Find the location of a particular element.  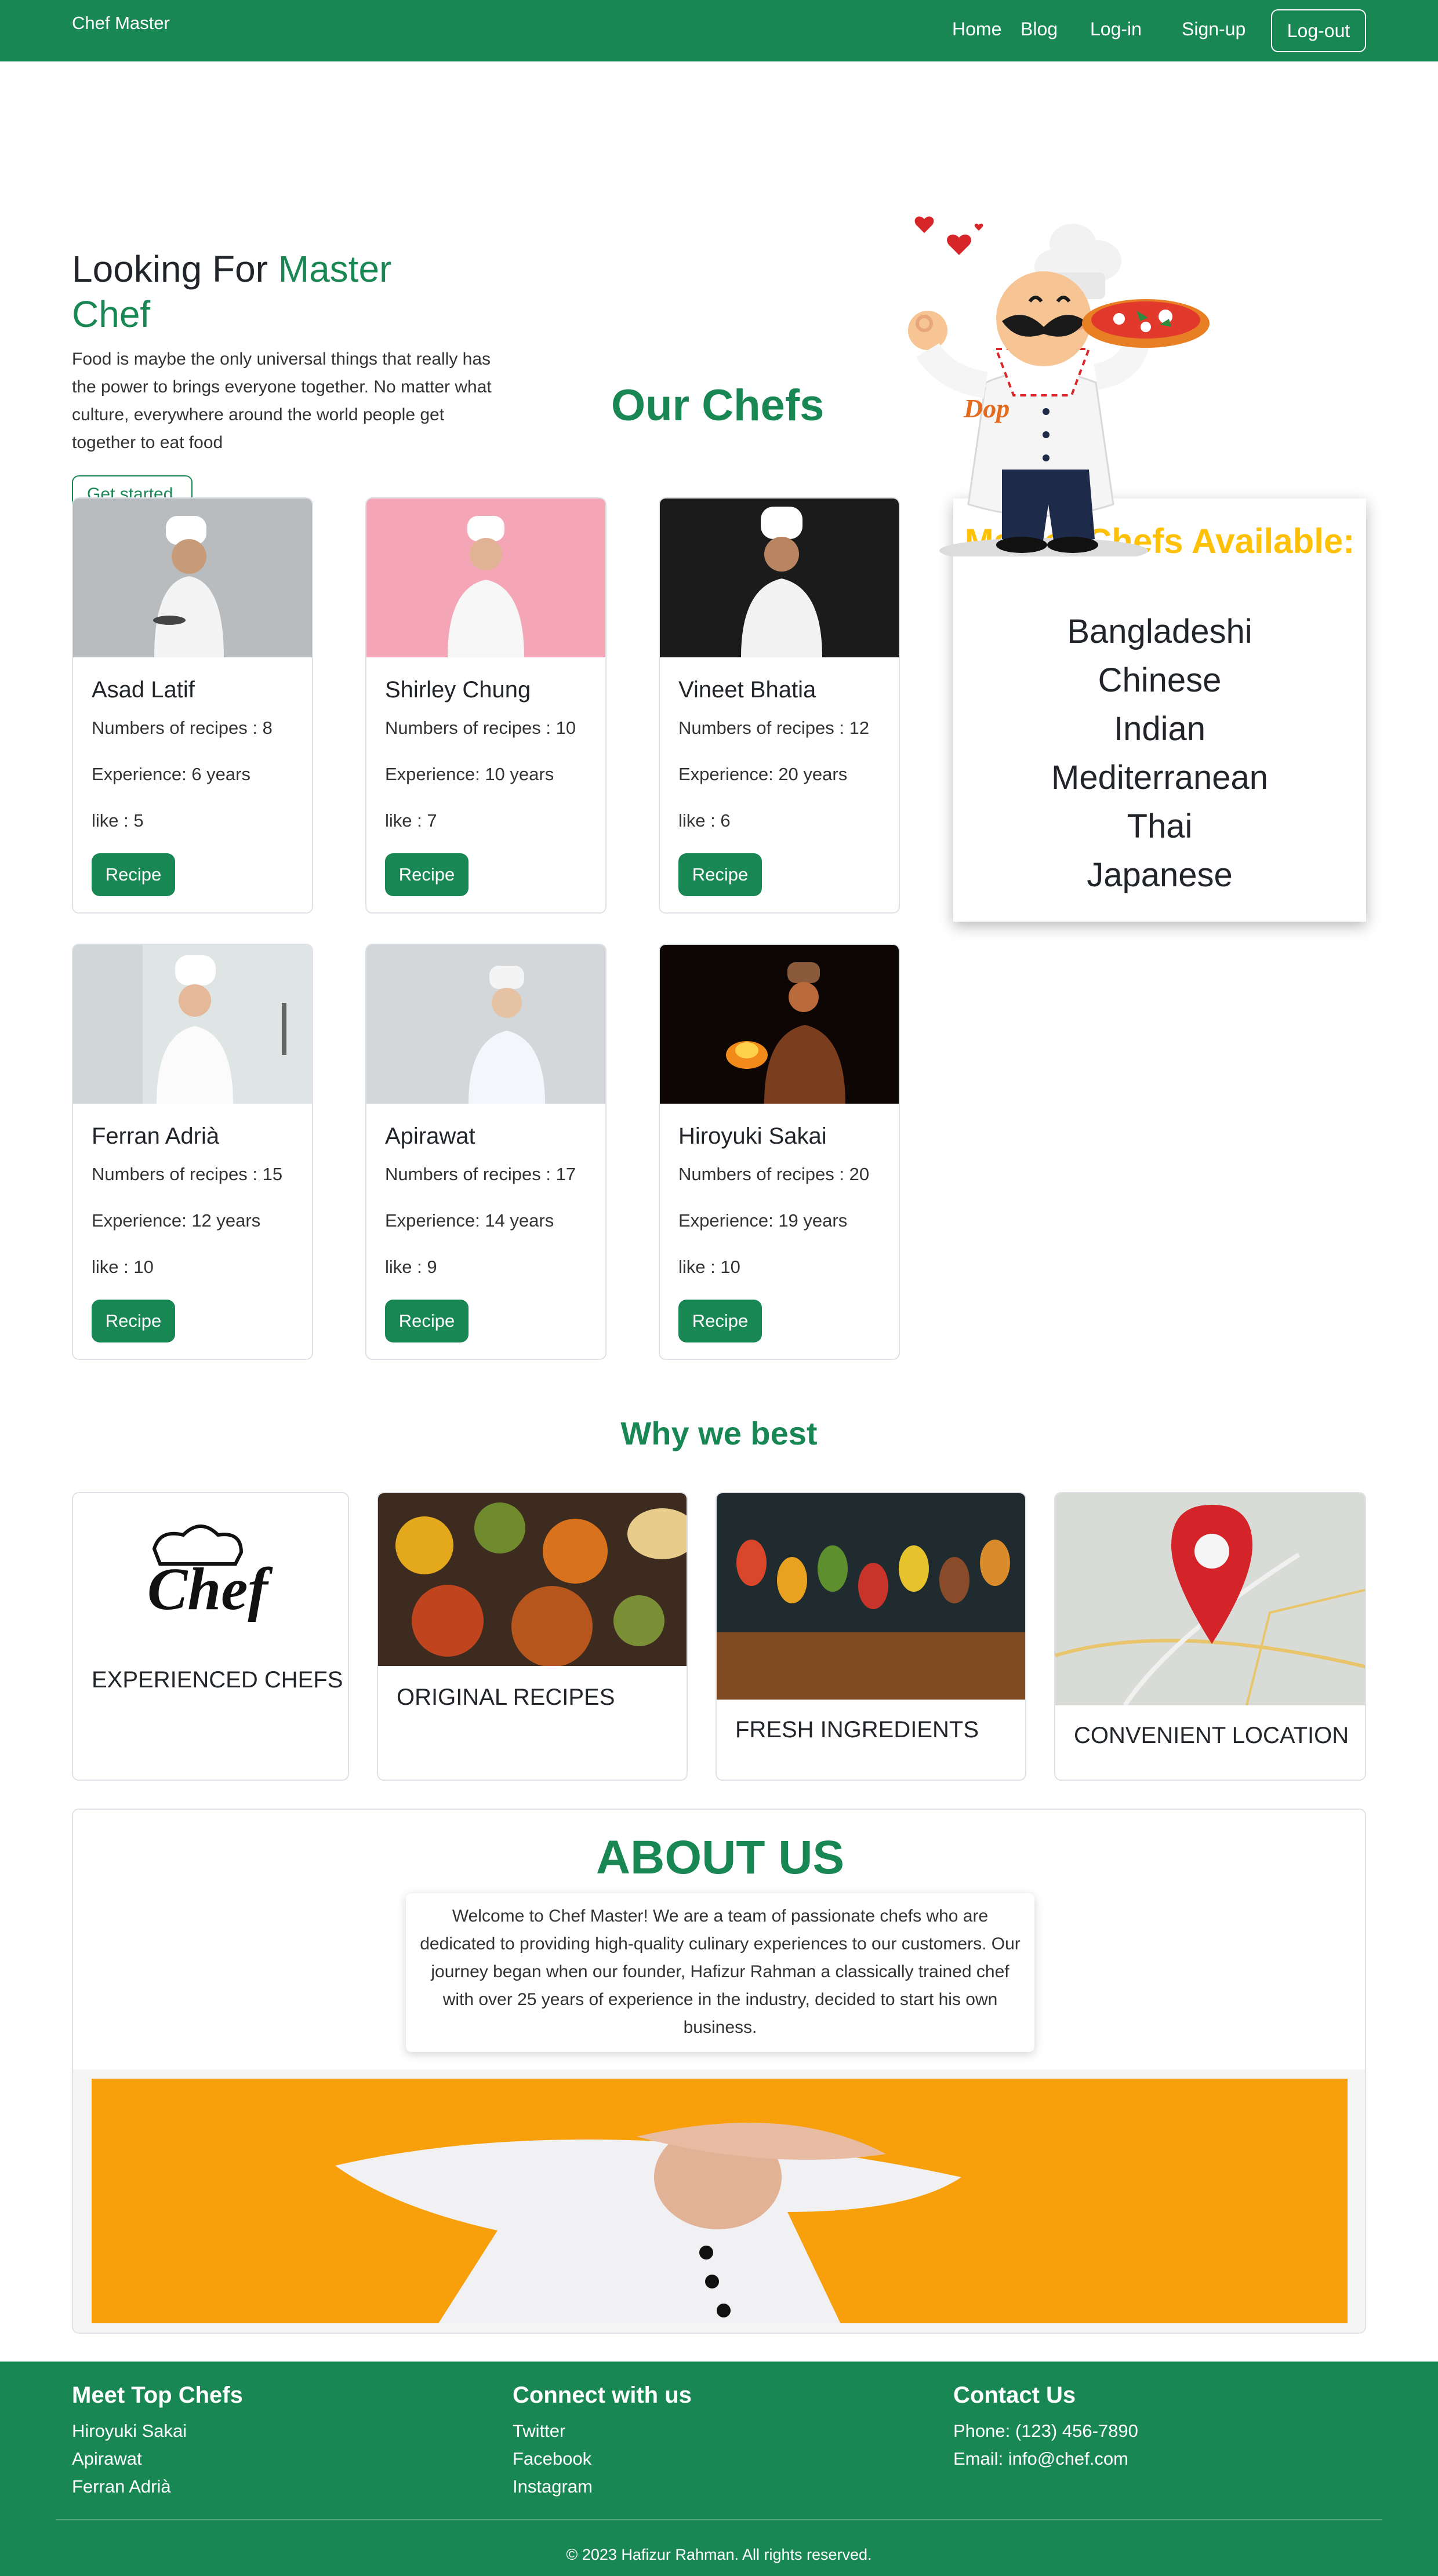

chef-likes: like : 5 is located at coordinates (118, 821).